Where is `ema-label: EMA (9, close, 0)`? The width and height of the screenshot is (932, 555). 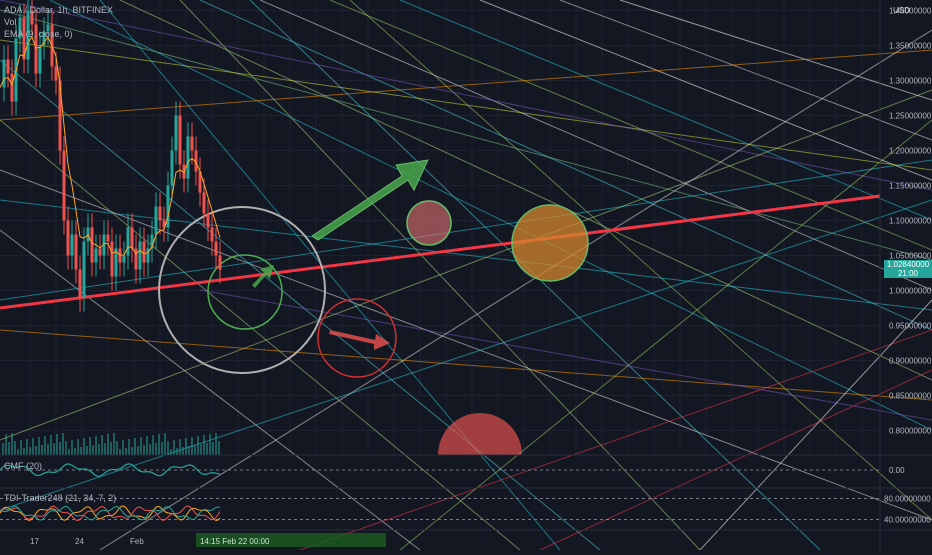
ema-label: EMA (9, close, 0) is located at coordinates (58, 34).